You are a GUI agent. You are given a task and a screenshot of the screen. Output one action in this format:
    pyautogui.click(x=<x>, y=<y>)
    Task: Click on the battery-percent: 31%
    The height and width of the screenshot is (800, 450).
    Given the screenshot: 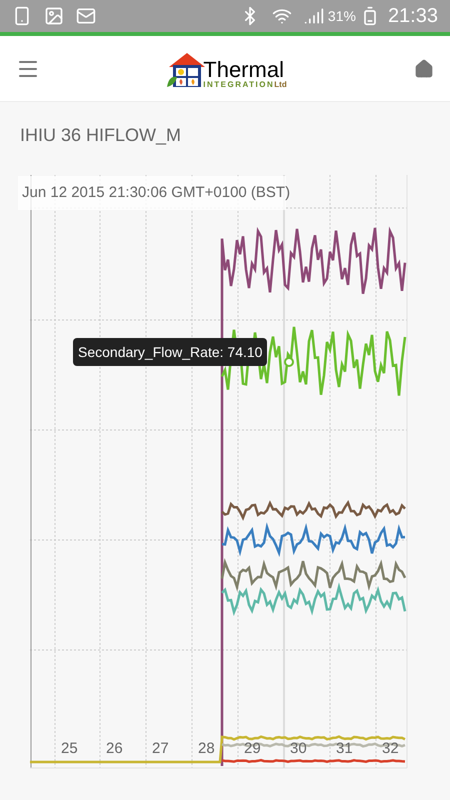 What is the action you would take?
    pyautogui.click(x=342, y=16)
    